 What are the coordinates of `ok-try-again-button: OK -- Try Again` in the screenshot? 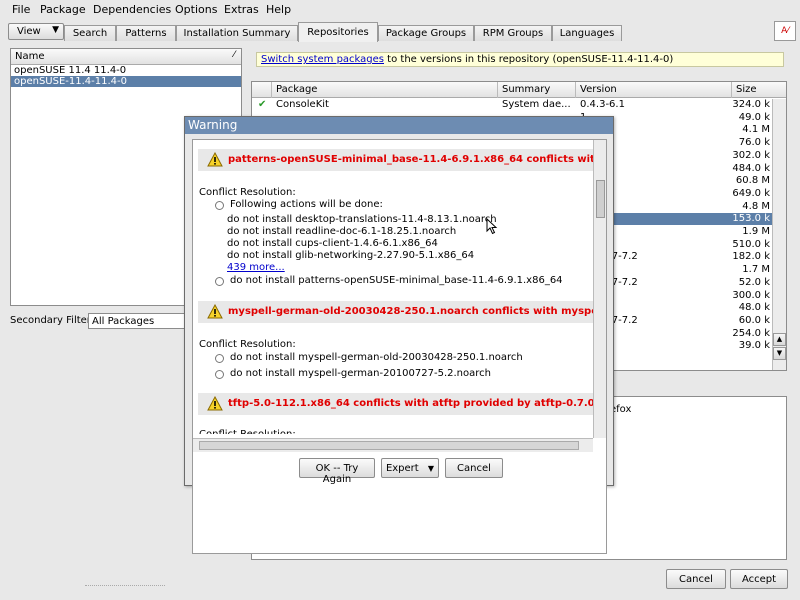 It's located at (337, 471).